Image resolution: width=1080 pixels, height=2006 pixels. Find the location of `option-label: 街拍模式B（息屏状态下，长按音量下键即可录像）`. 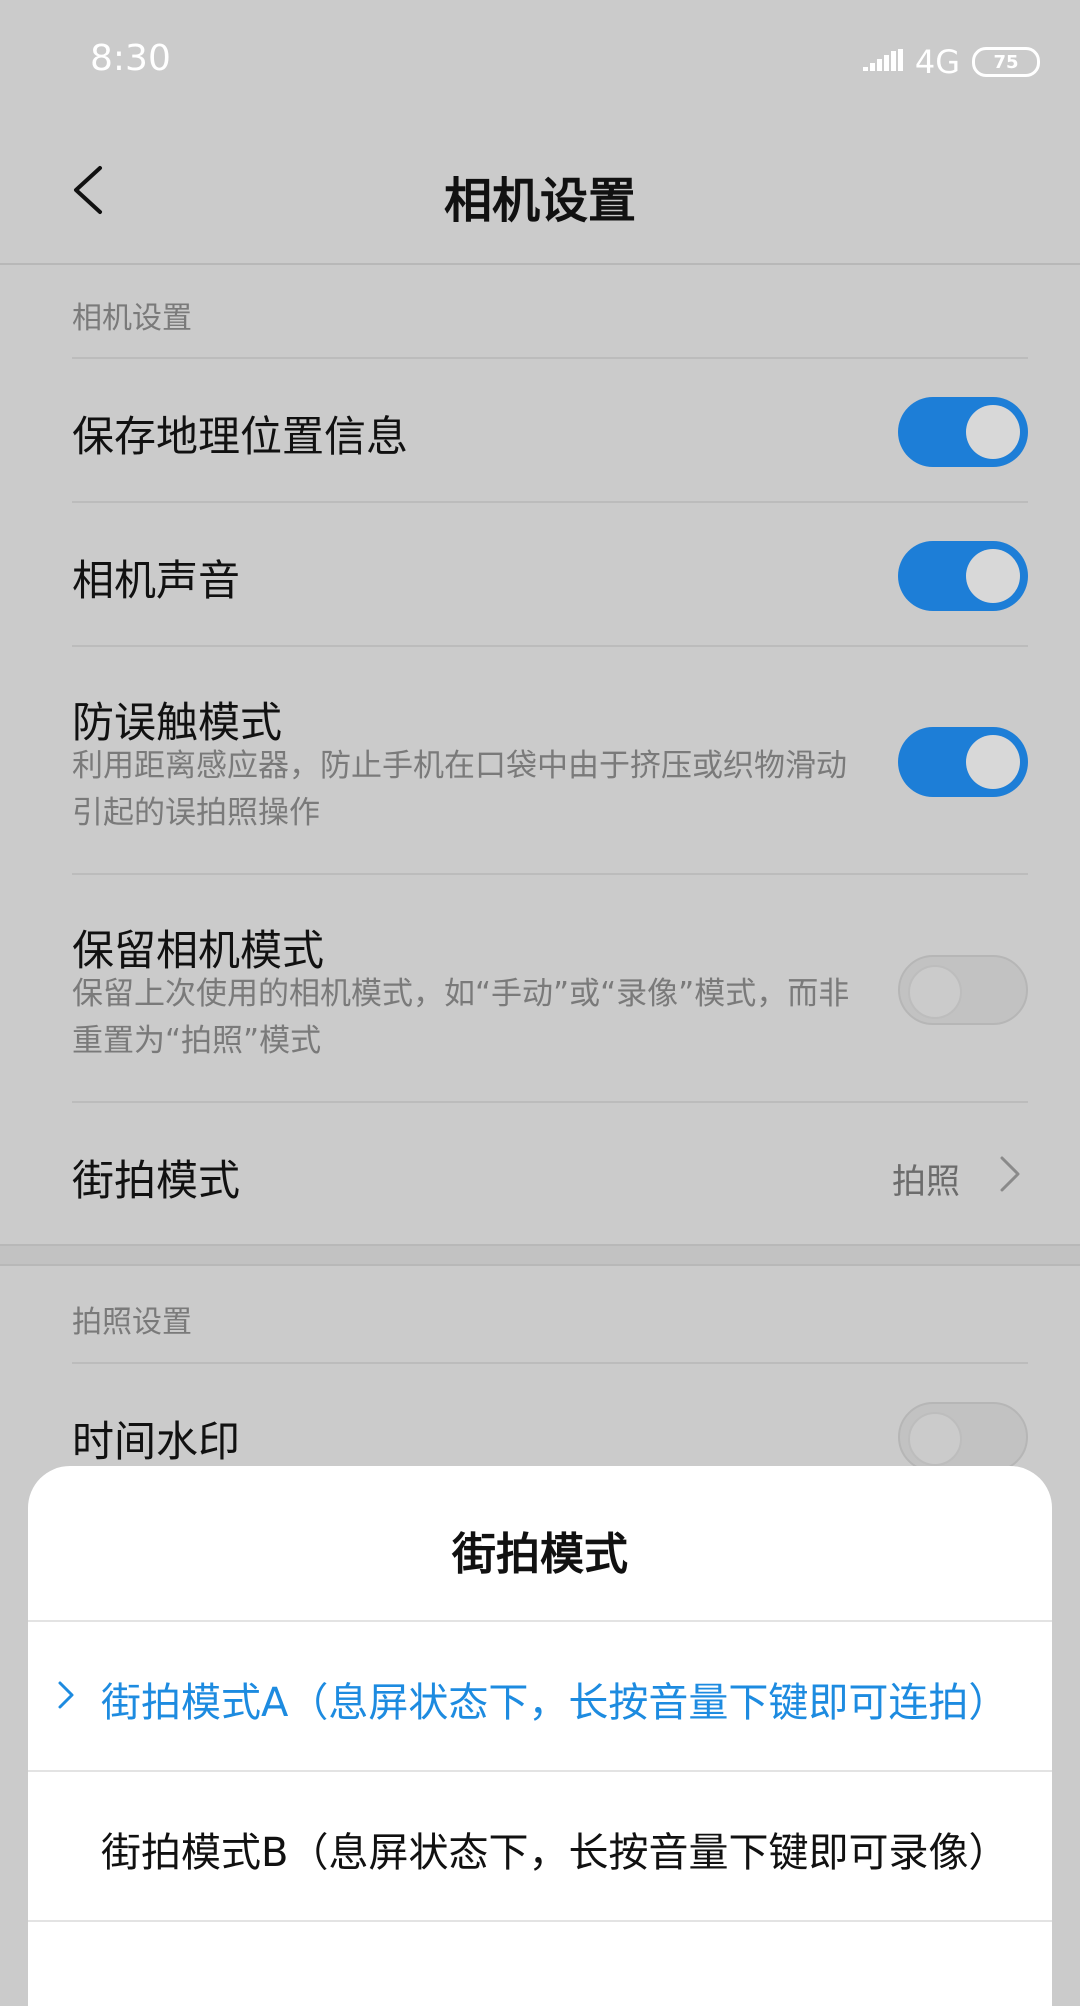

option-label: 街拍模式B（息屏状态下，长按音量下键即可录像） is located at coordinates (555, 1853).